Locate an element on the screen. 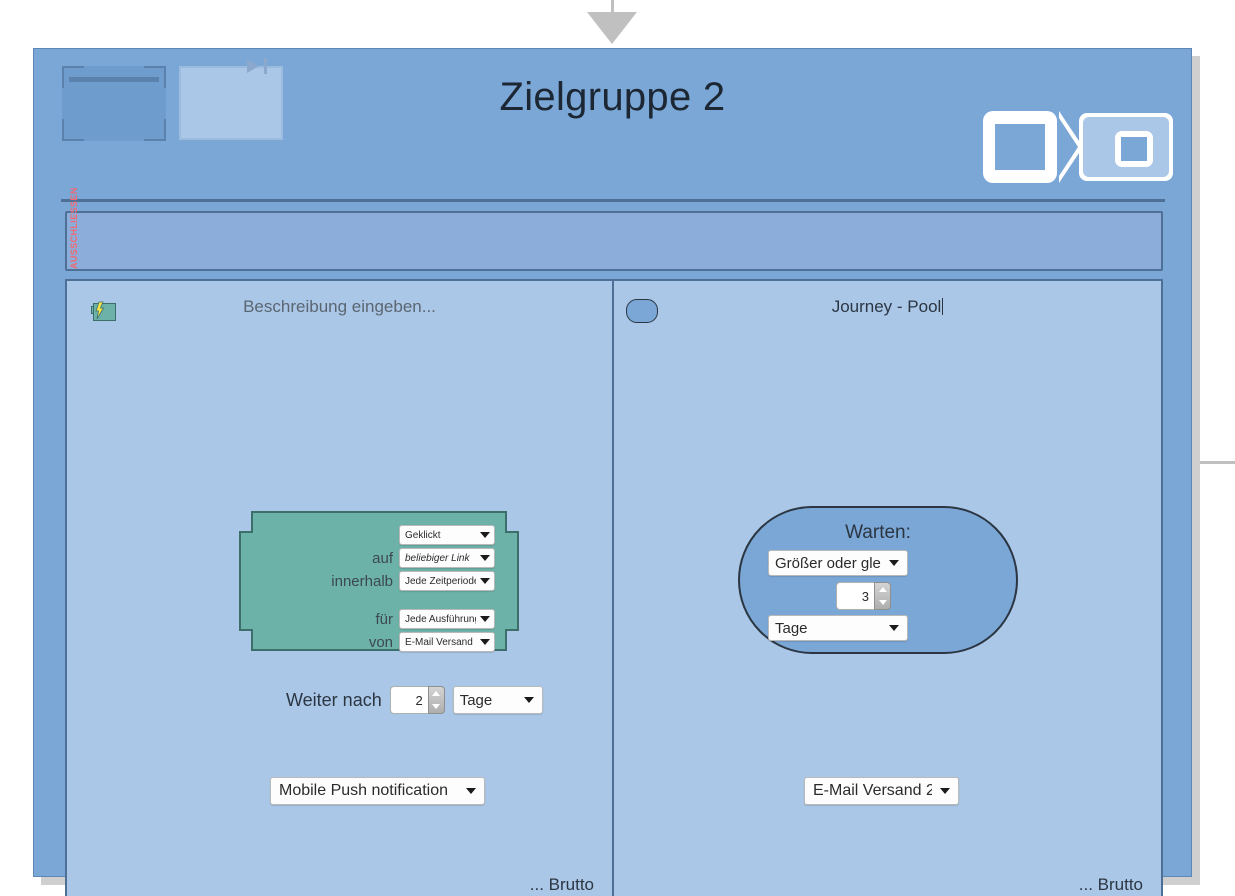 This screenshot has height=896, width=1235. text-cursor is located at coordinates (943, 306).